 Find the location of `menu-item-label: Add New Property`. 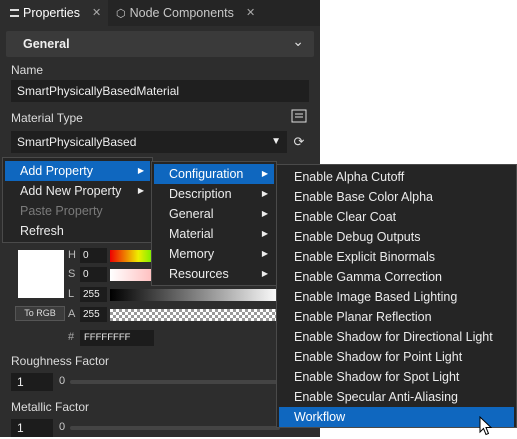

menu-item-label: Add New Property is located at coordinates (71, 191).